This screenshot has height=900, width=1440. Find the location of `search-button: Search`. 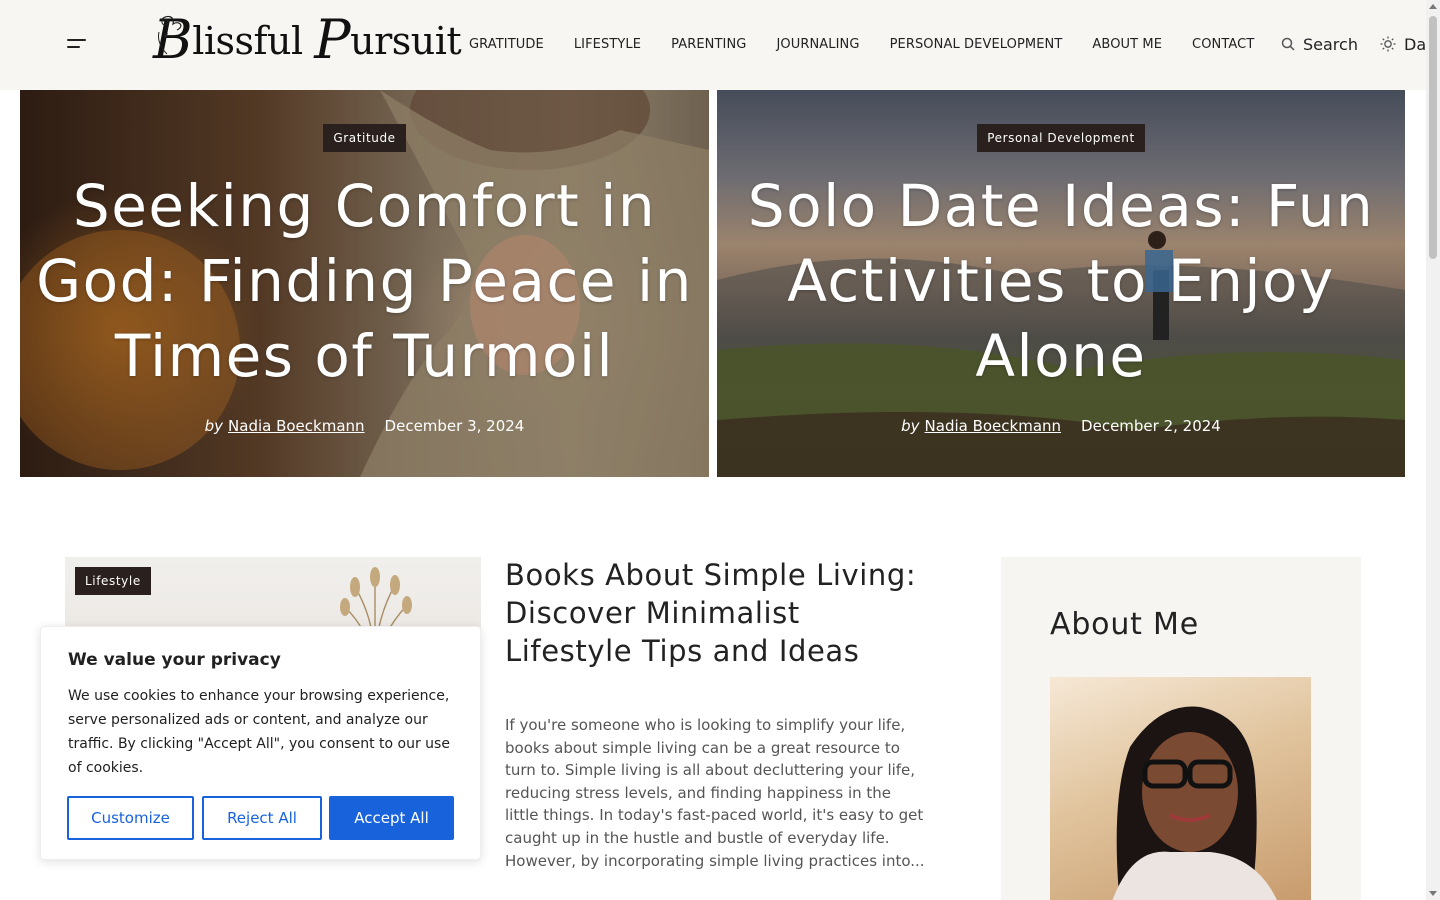

search-button: Search is located at coordinates (1319, 44).